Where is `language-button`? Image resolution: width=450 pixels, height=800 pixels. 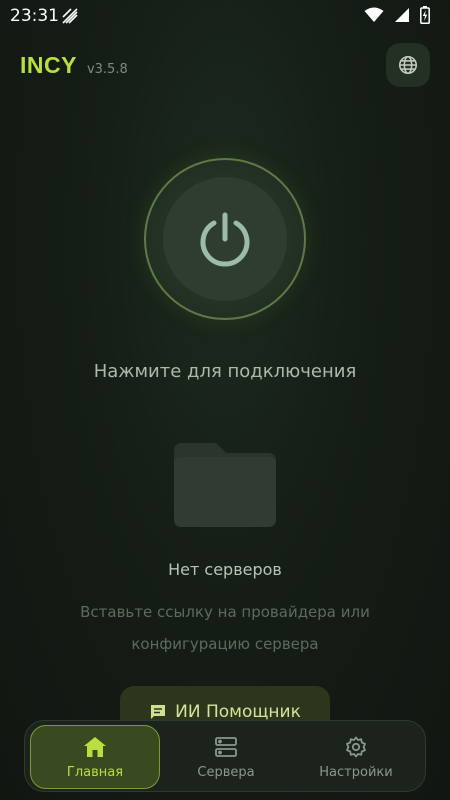
language-button is located at coordinates (408, 65).